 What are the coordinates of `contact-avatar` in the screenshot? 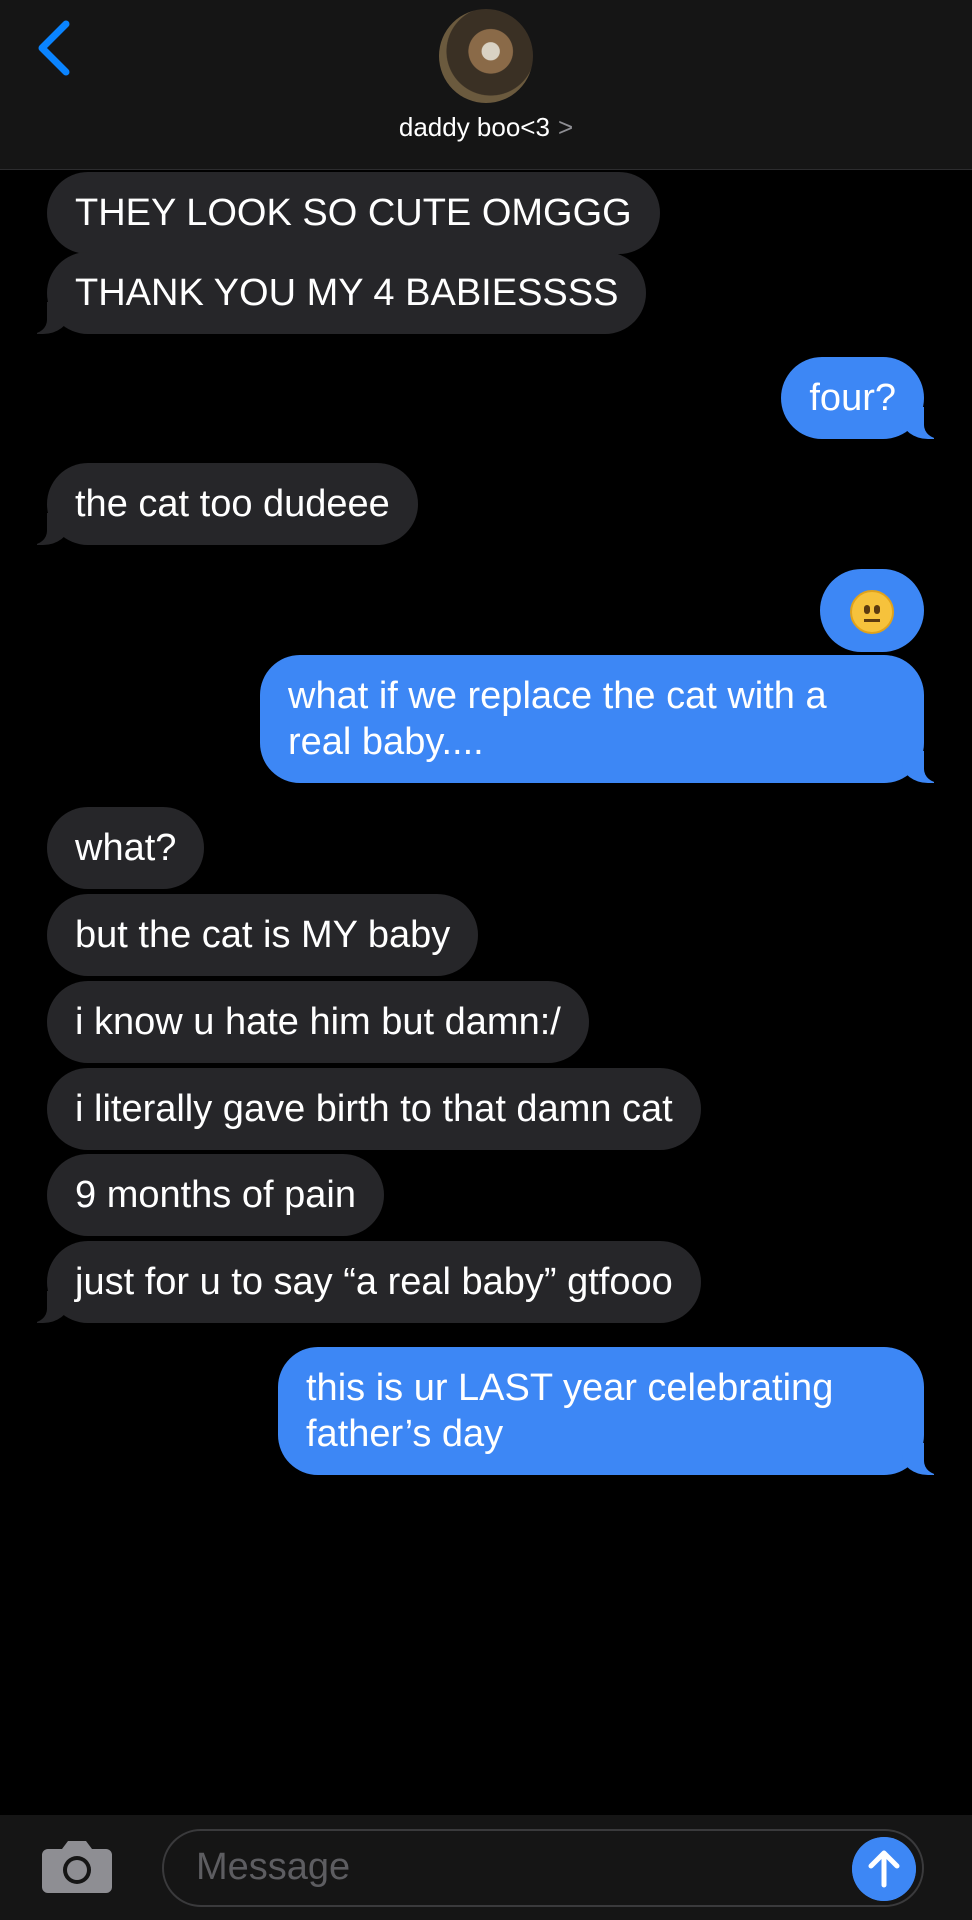 It's located at (486, 56).